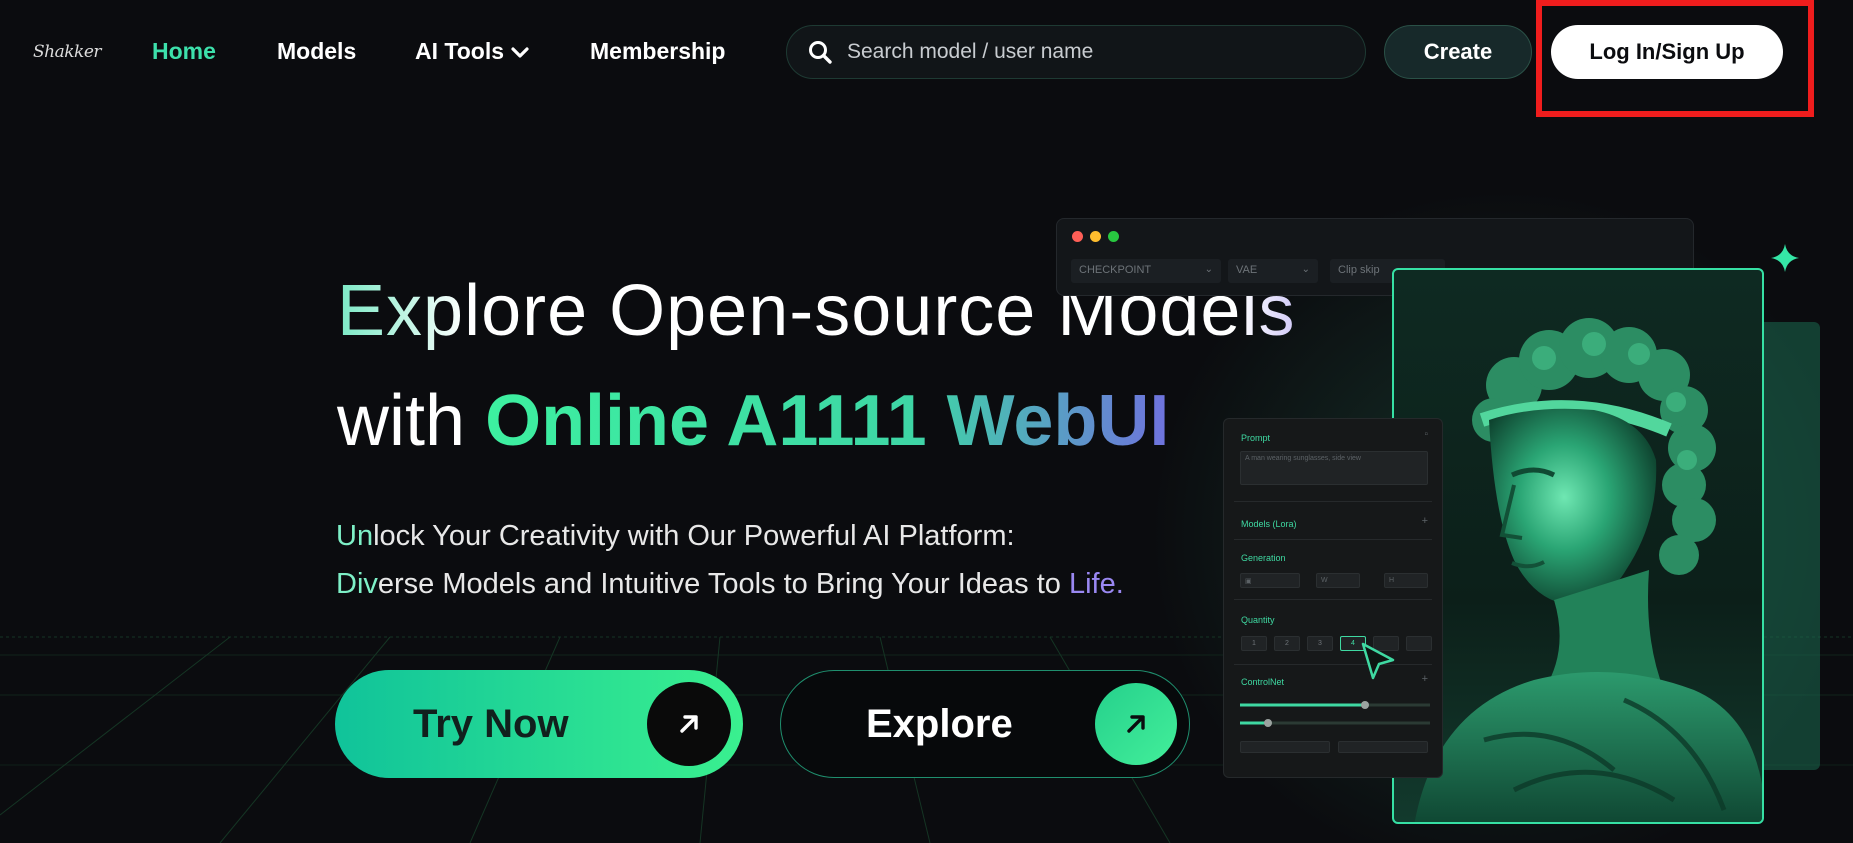 This screenshot has height=843, width=1853. I want to click on mock-prompt-field: A man wearing sunglasses, side view, so click(1334, 468).